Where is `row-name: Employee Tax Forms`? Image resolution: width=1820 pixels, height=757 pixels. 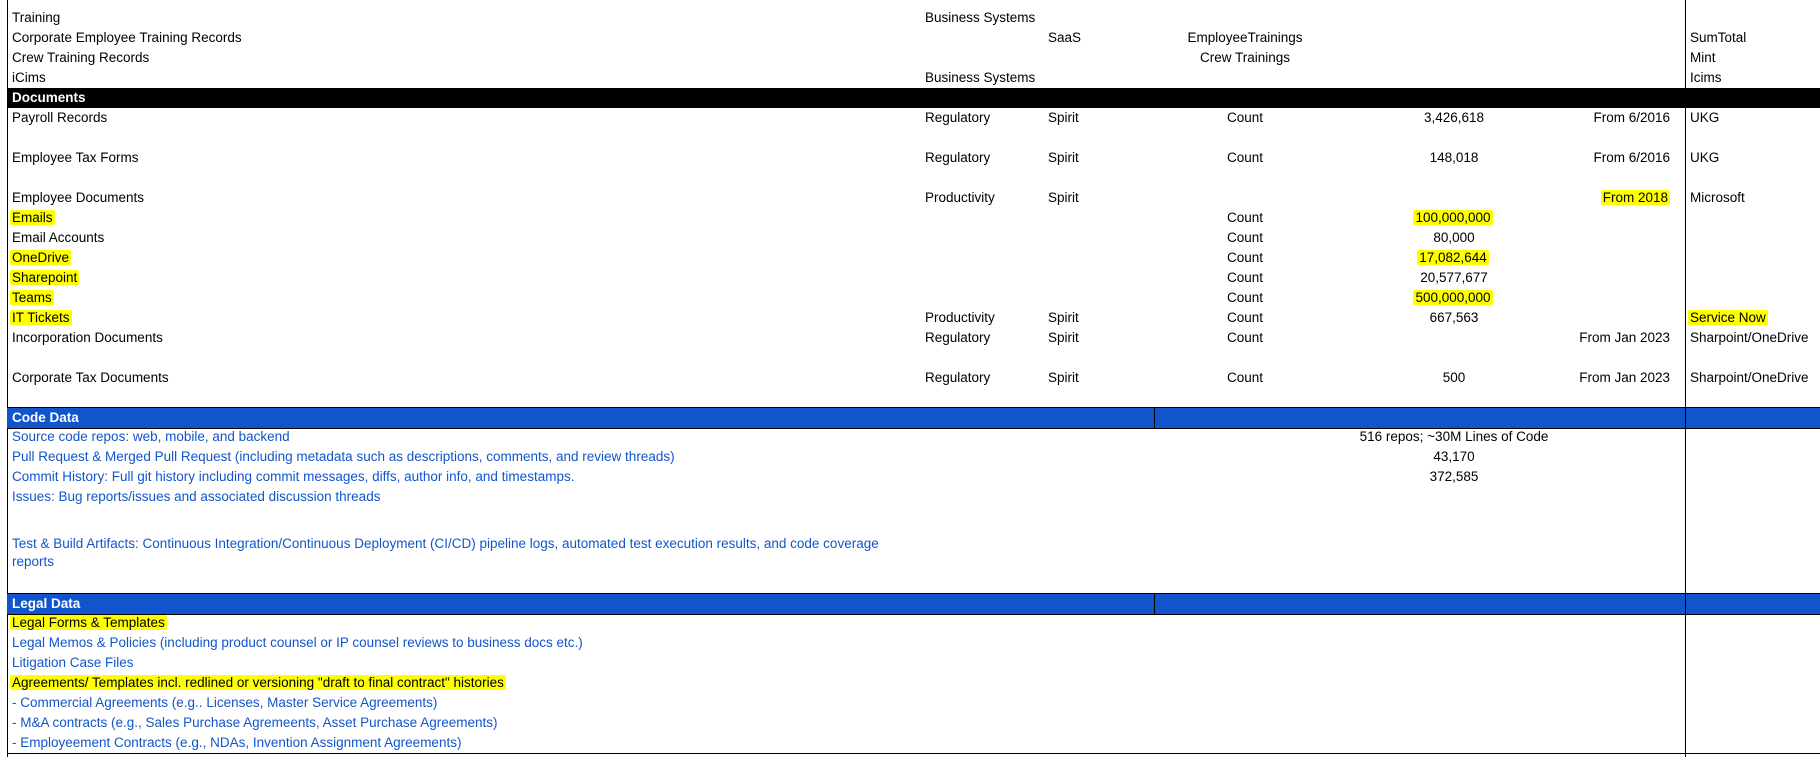
row-name: Employee Tax Forms is located at coordinates (75, 157).